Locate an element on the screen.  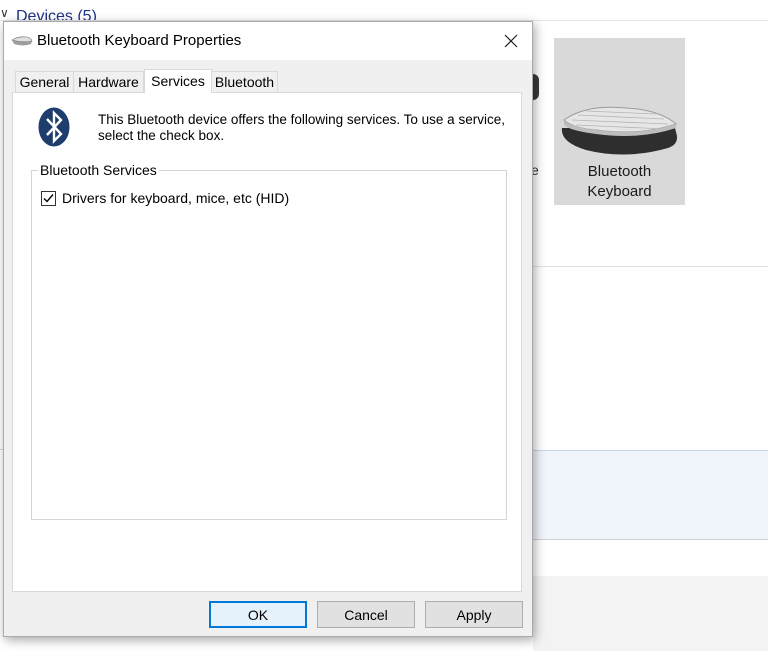
checkmark-icon is located at coordinates (48, 198).